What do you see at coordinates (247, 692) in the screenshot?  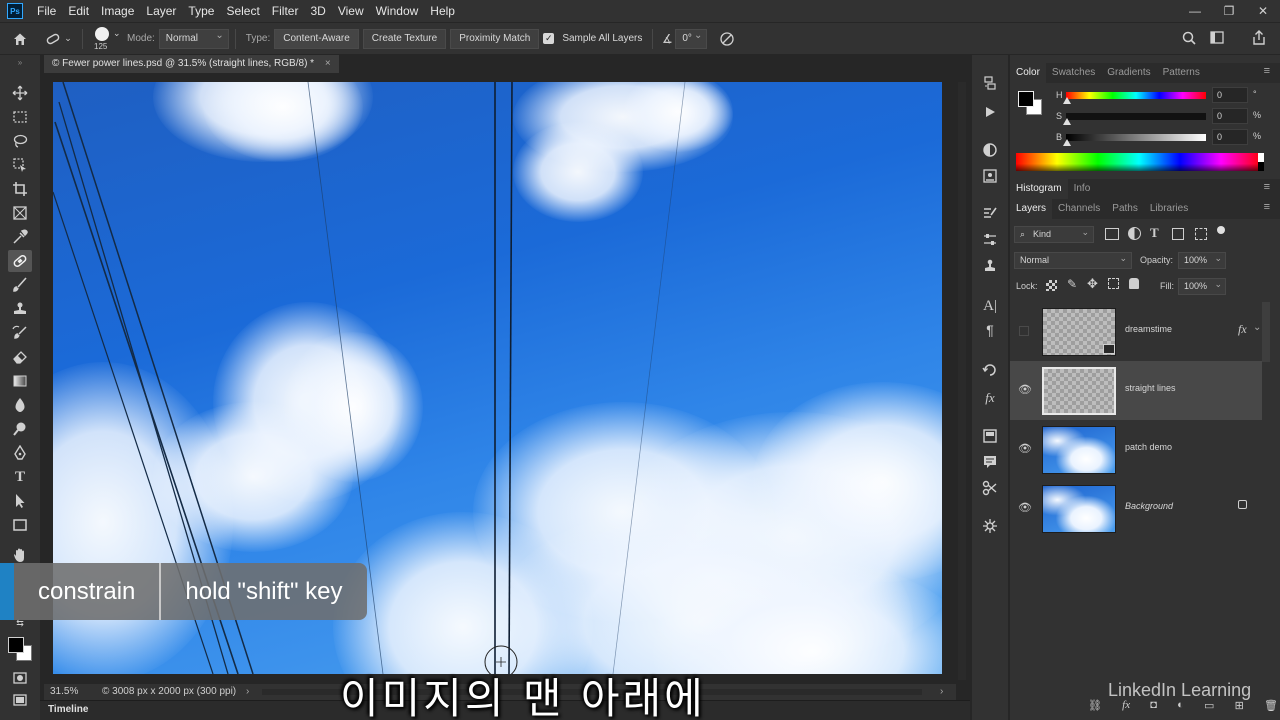 I see `status-menu-arrow-icon: ›` at bounding box center [247, 692].